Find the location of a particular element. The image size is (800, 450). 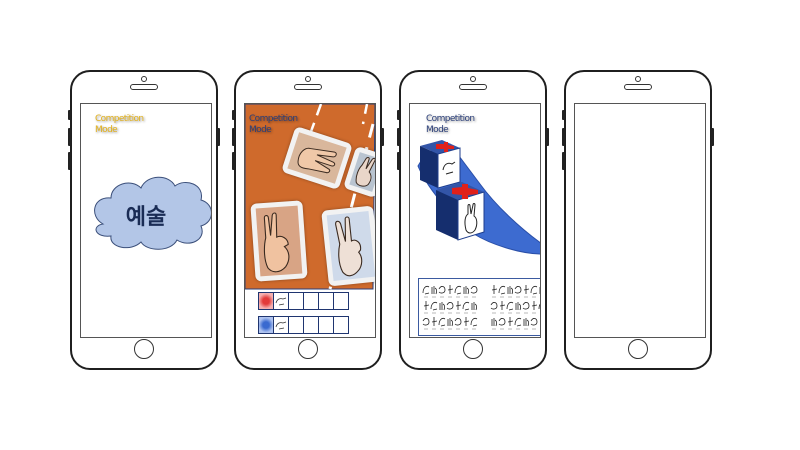

player-1-score-row is located at coordinates (303, 302).